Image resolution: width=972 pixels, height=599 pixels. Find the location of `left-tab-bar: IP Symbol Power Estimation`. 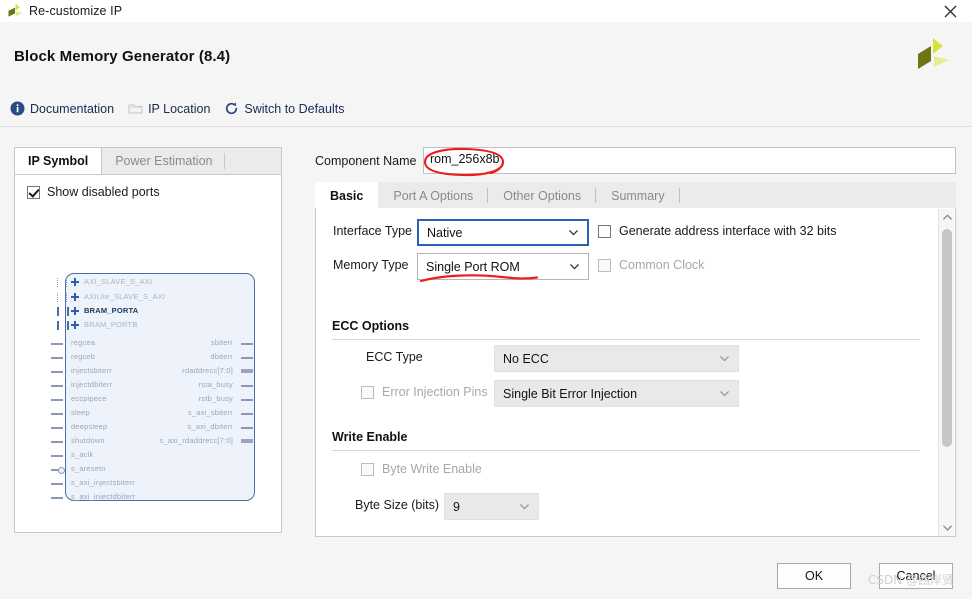

left-tab-bar: IP Symbol Power Estimation is located at coordinates (148, 161).